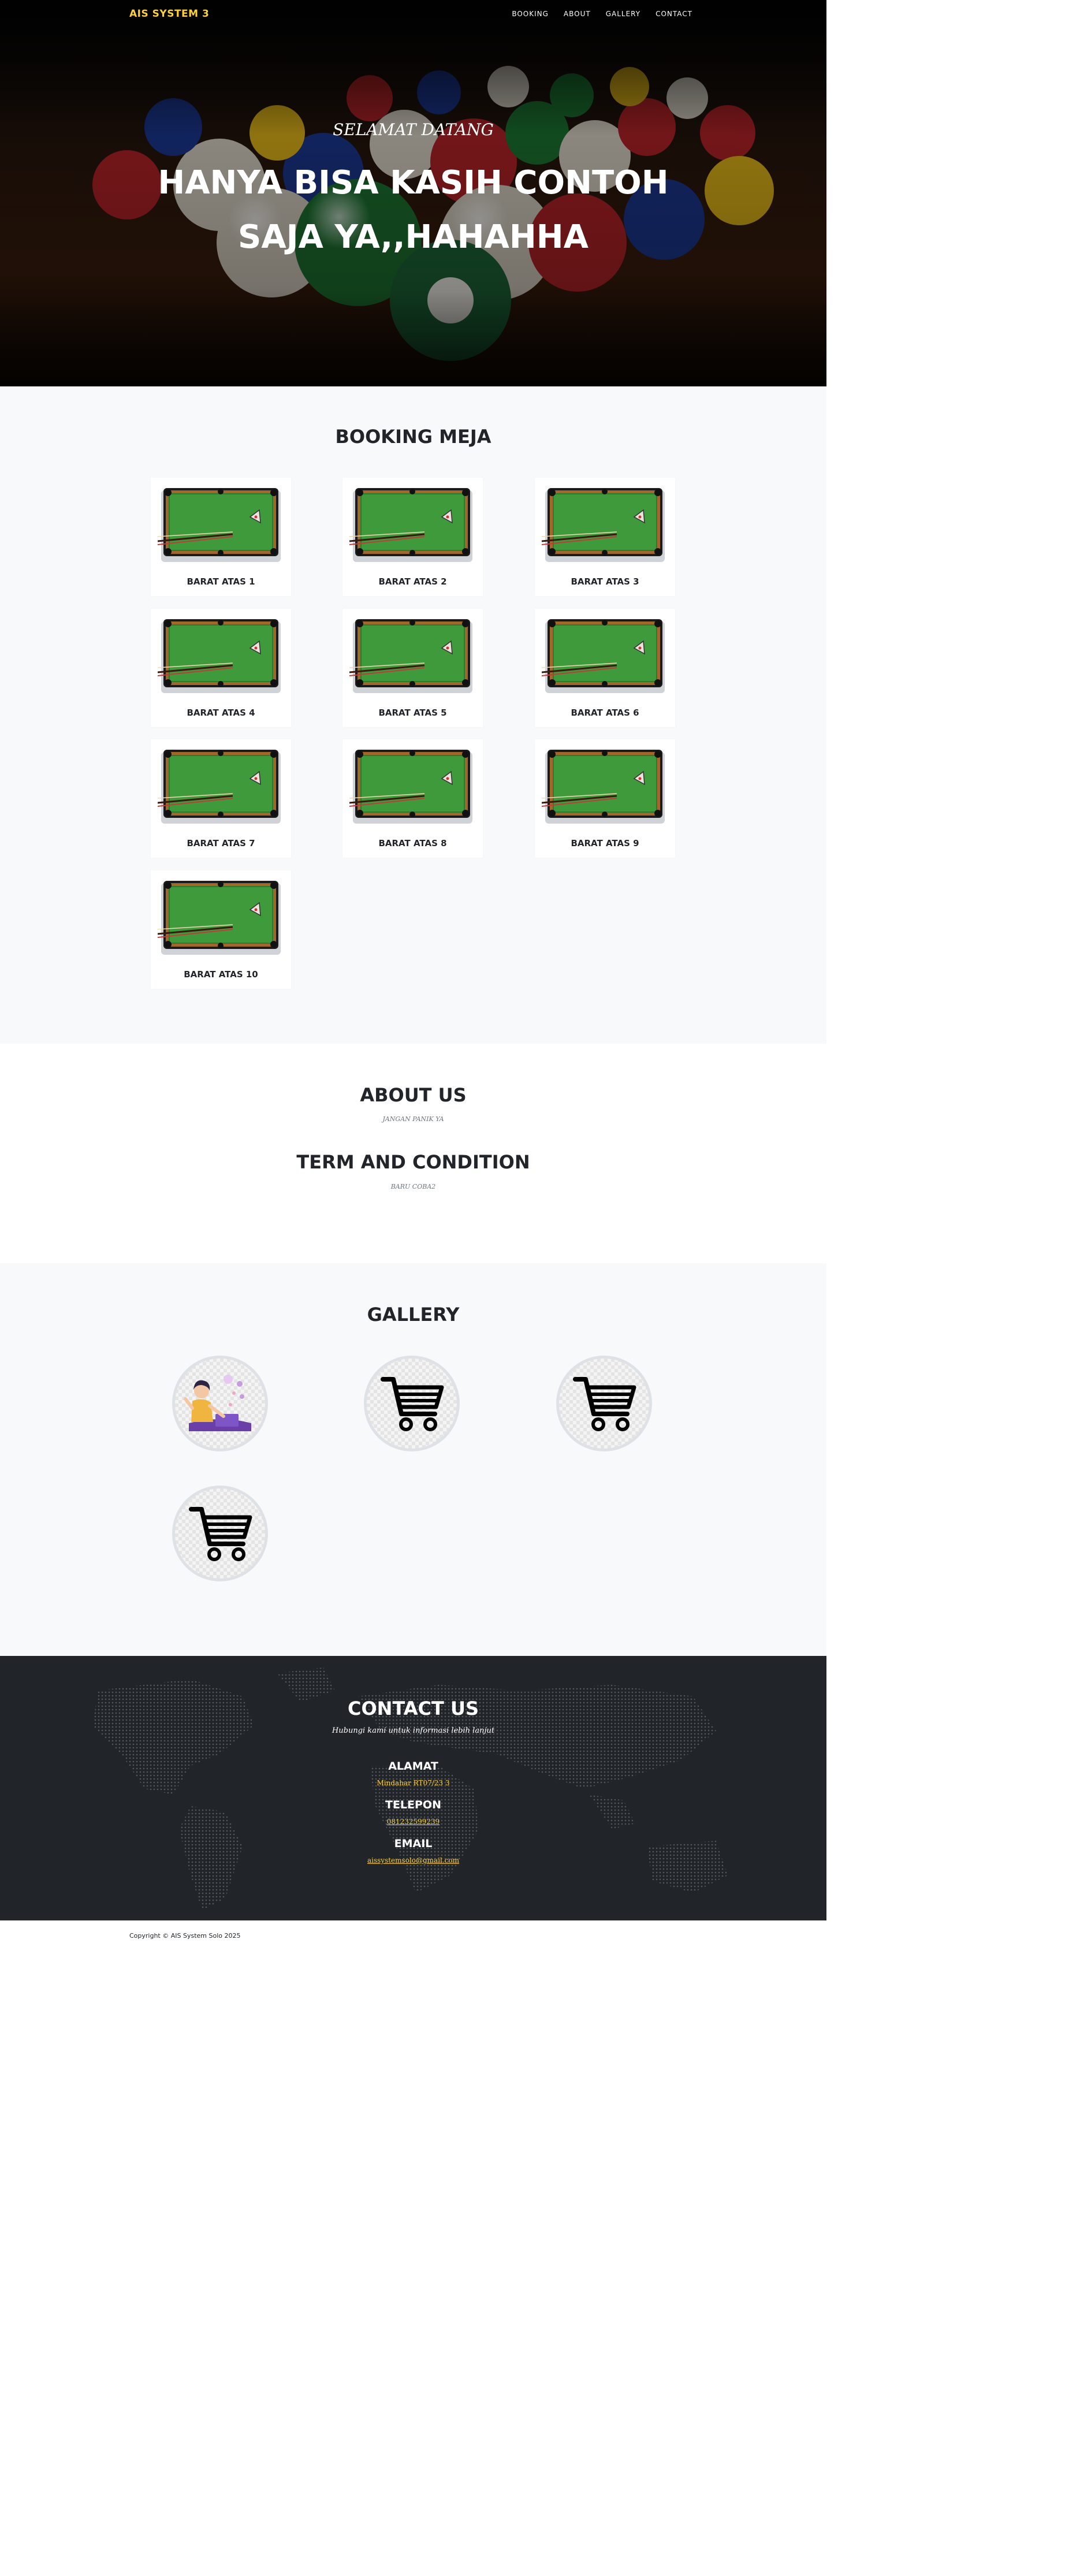 The image size is (1080, 2576). What do you see at coordinates (605, 713) in the screenshot?
I see `table-name: BARAT ATAS 6` at bounding box center [605, 713].